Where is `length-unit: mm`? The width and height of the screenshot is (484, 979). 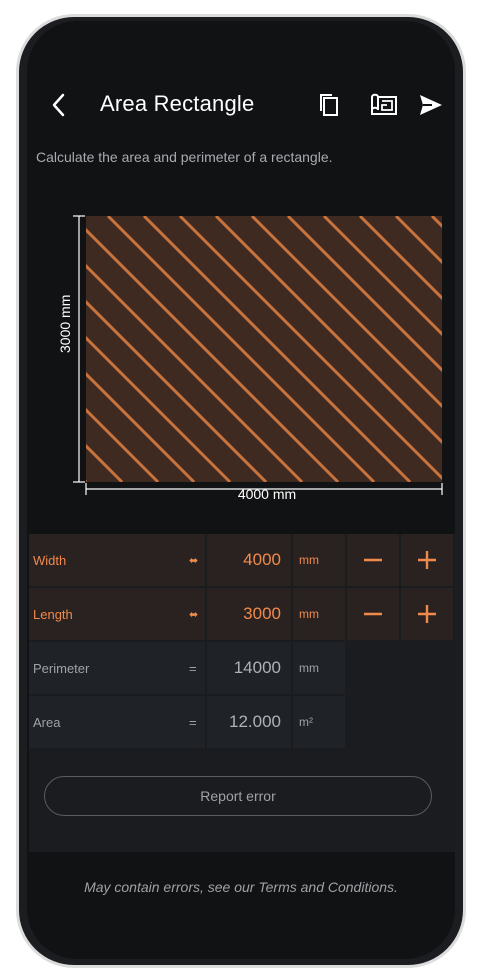 length-unit: mm is located at coordinates (319, 614).